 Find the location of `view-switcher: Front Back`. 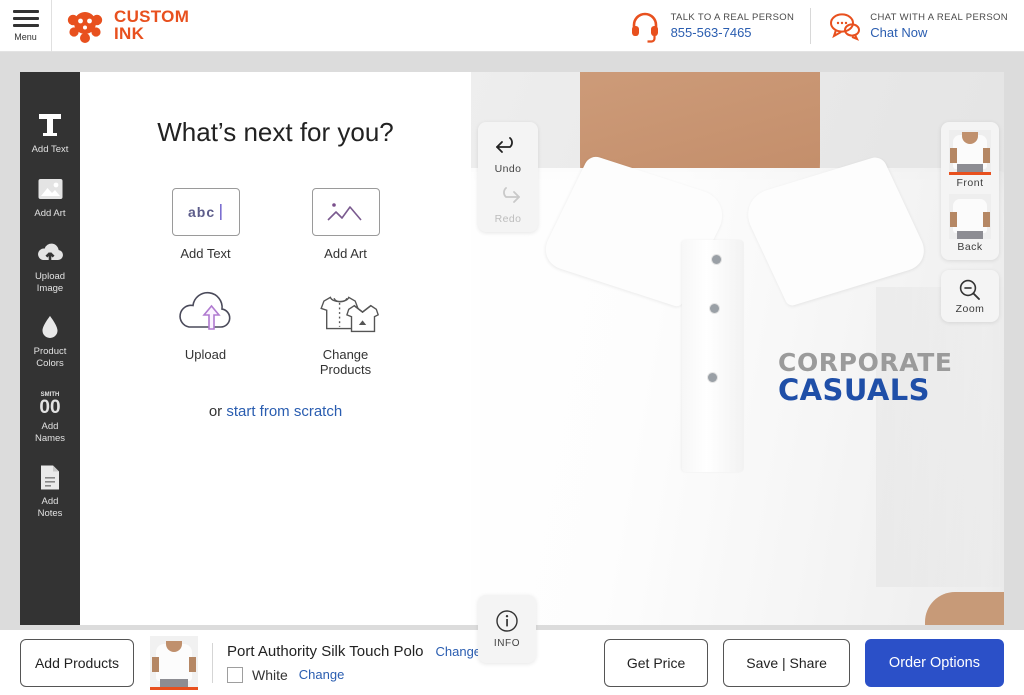

view-switcher: Front Back is located at coordinates (970, 191).